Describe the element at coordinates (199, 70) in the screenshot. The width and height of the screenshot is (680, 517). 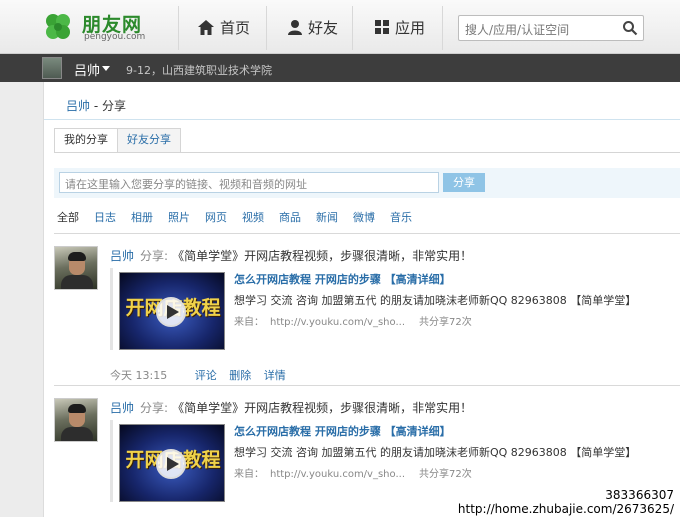
I see `user-school-info: 9-12，山西建筑职业技术学院` at that location.